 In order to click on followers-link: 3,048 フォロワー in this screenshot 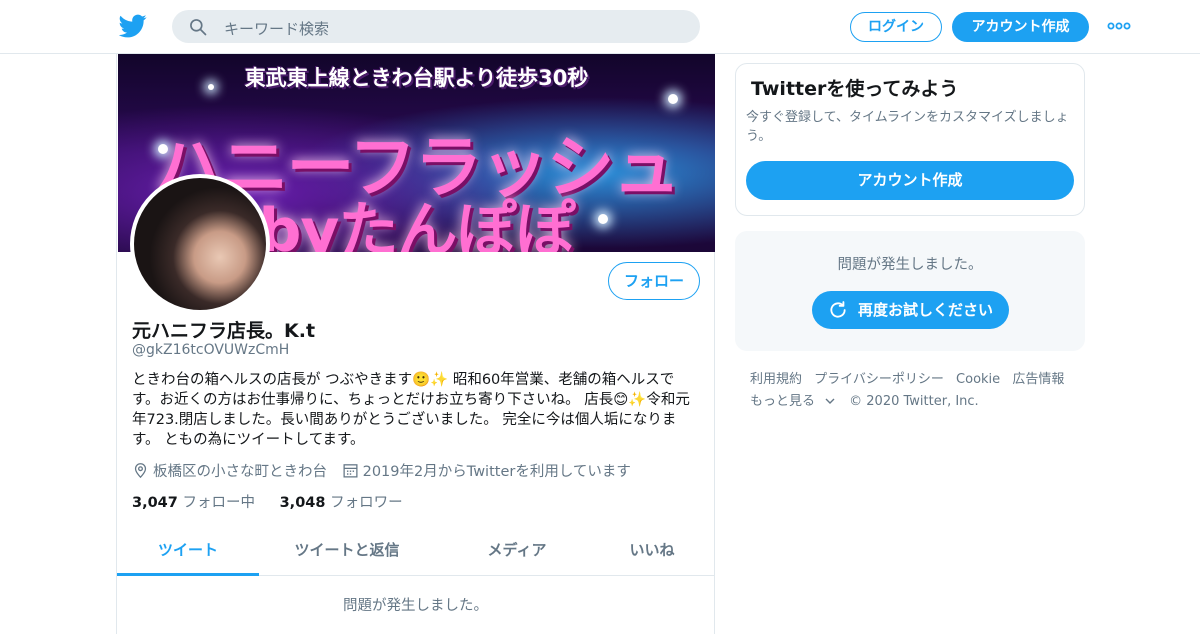, I will do `click(341, 501)`.